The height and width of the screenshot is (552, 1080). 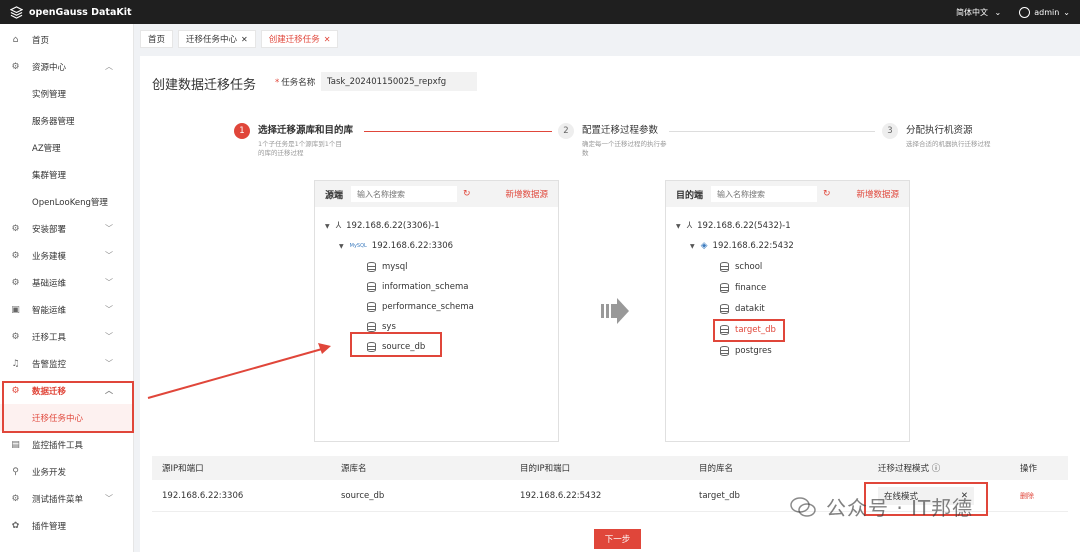 What do you see at coordinates (15, 525) in the screenshot?
I see `plugin-icon: ✿` at bounding box center [15, 525].